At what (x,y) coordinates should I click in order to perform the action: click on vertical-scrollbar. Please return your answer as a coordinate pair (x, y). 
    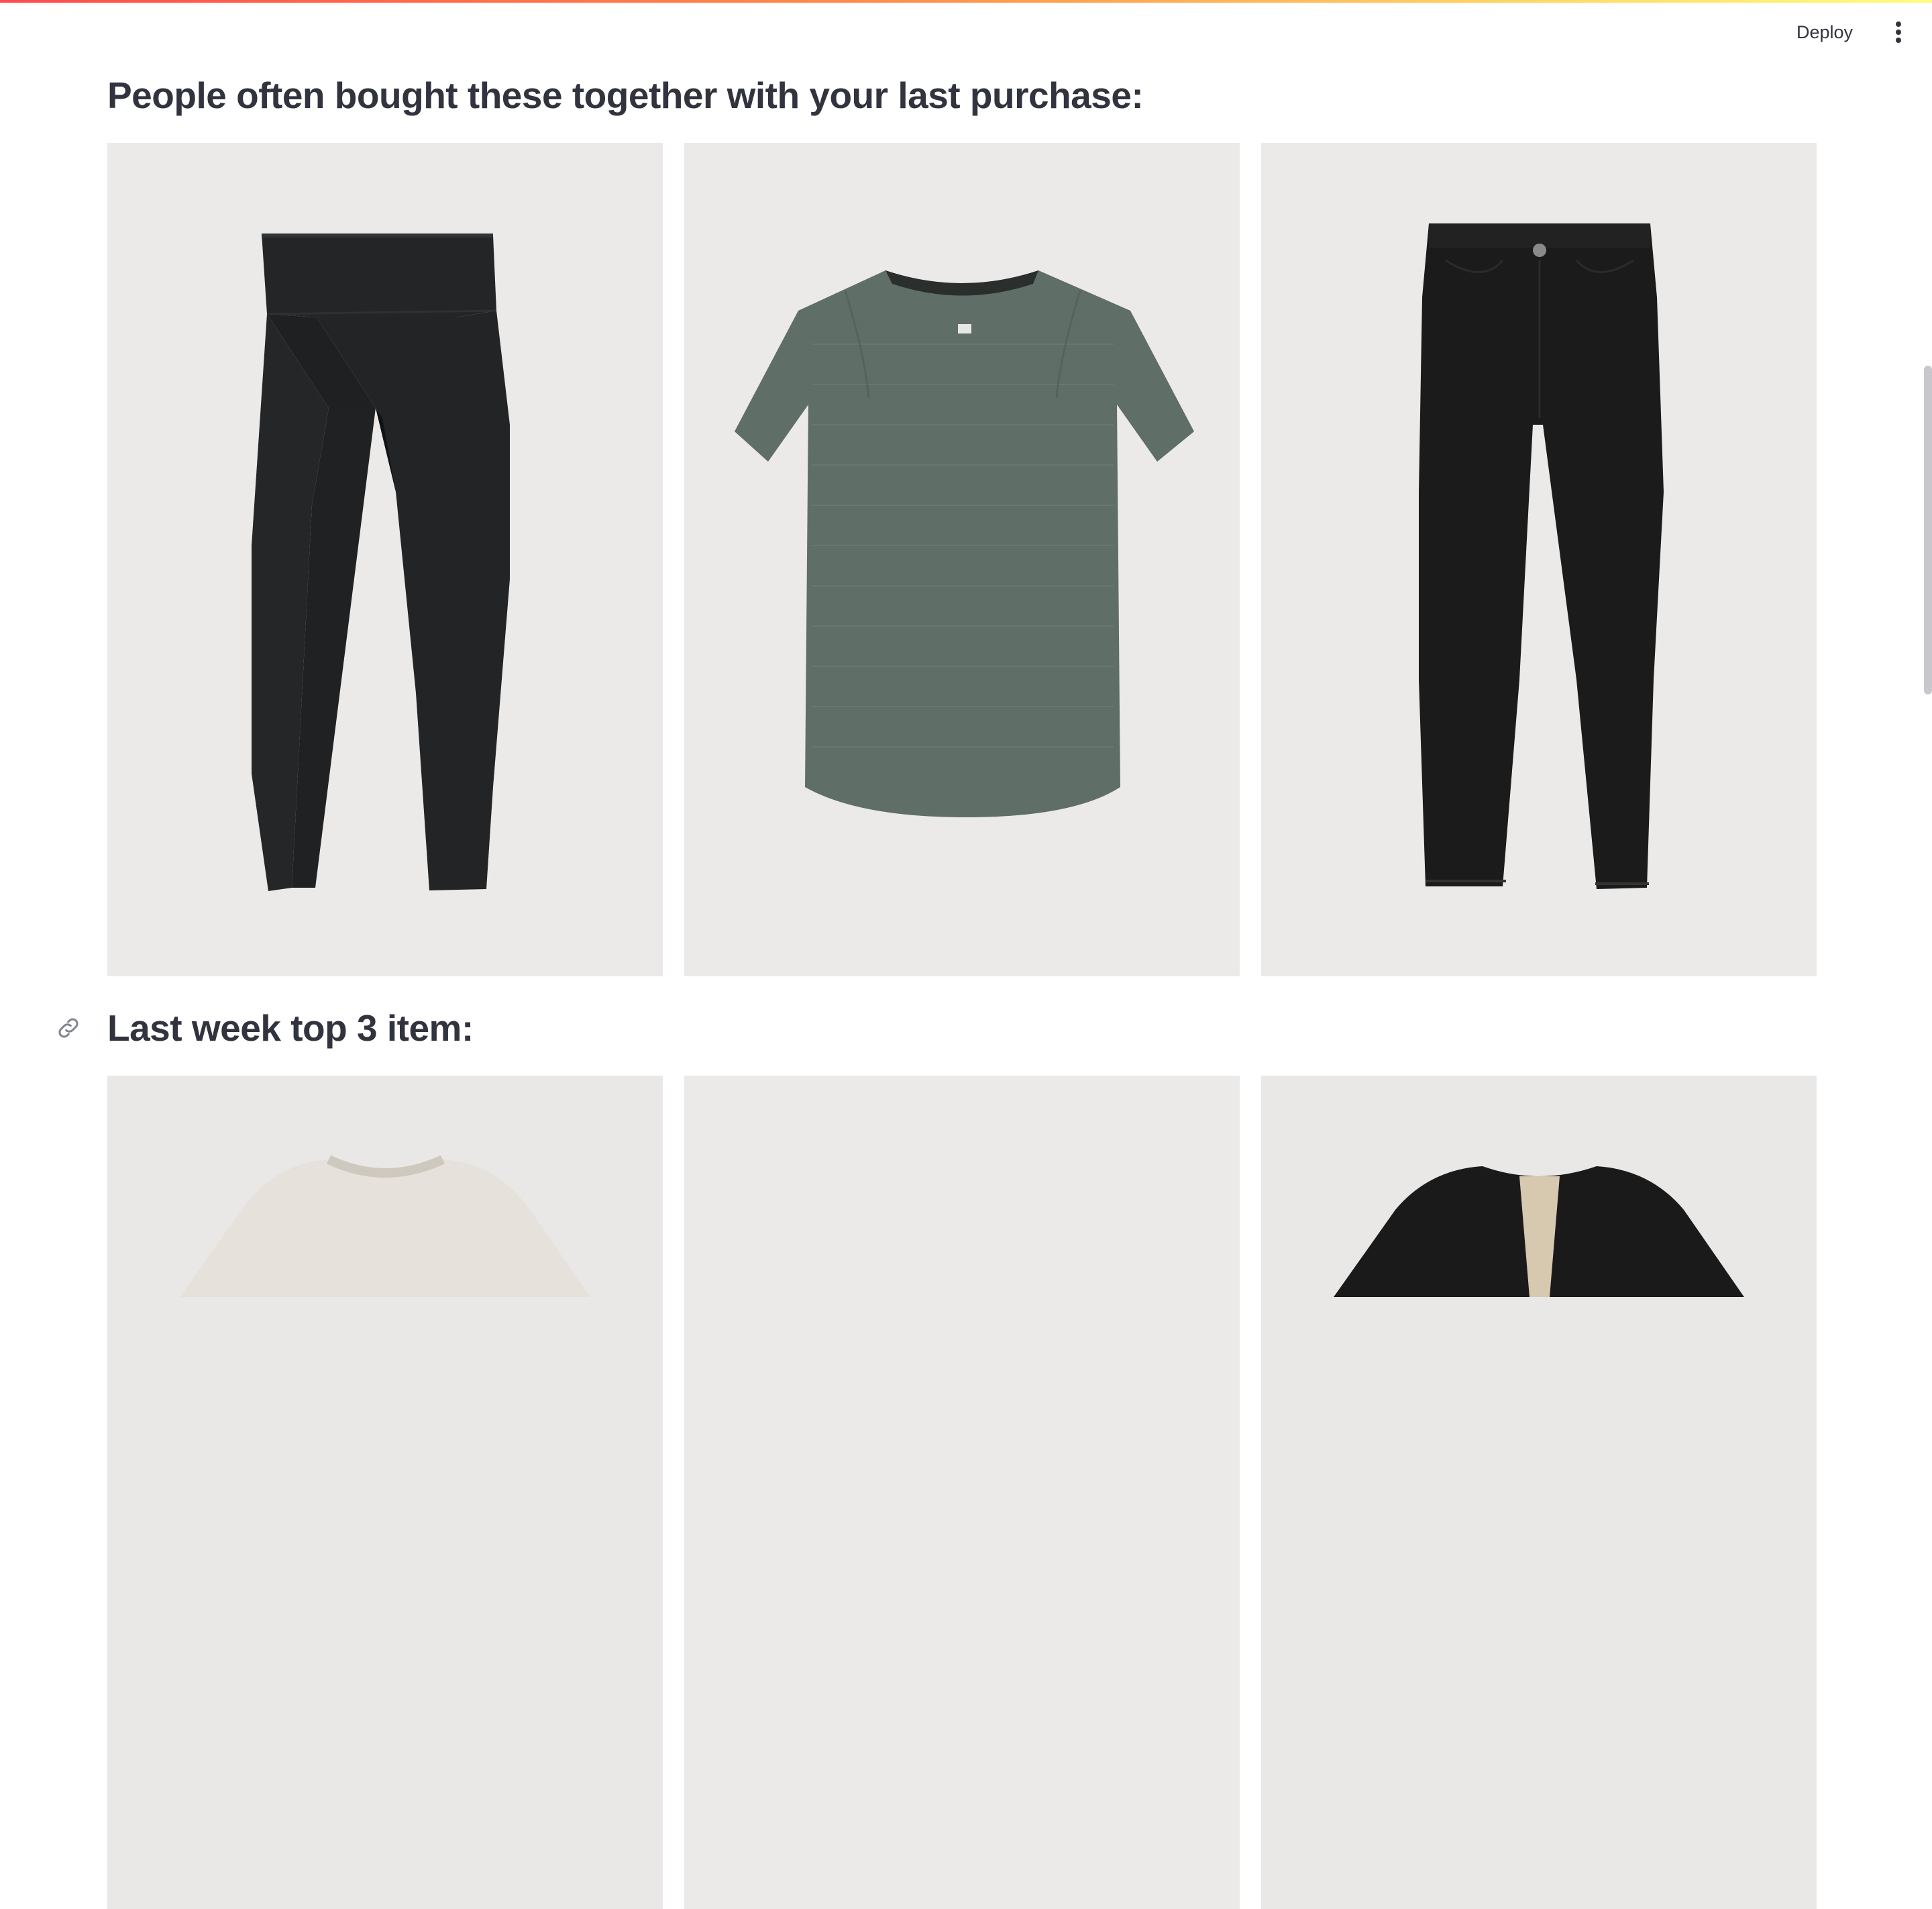
    Looking at the image, I should click on (1928, 530).